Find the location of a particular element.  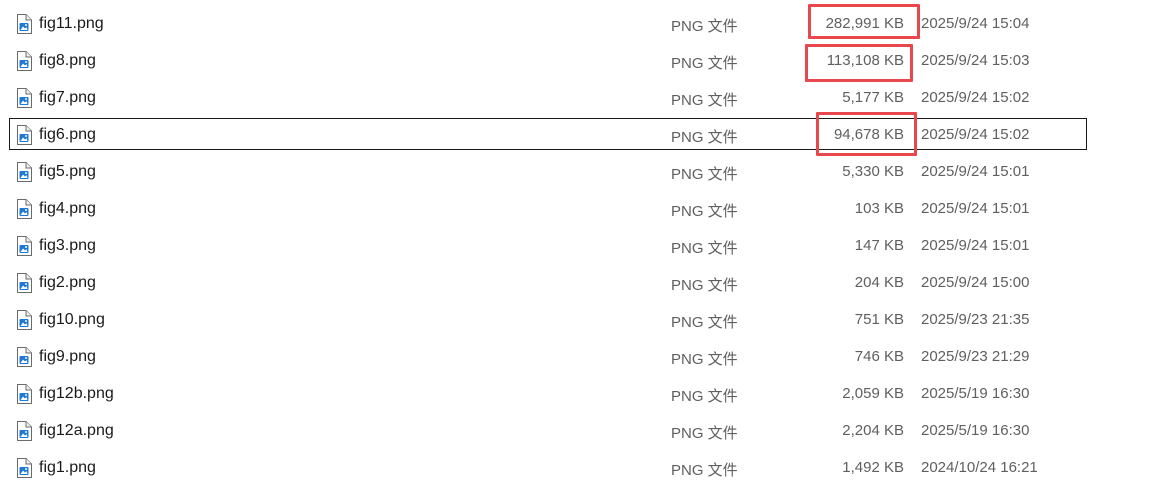

file-name: fig8.png is located at coordinates (67, 60).